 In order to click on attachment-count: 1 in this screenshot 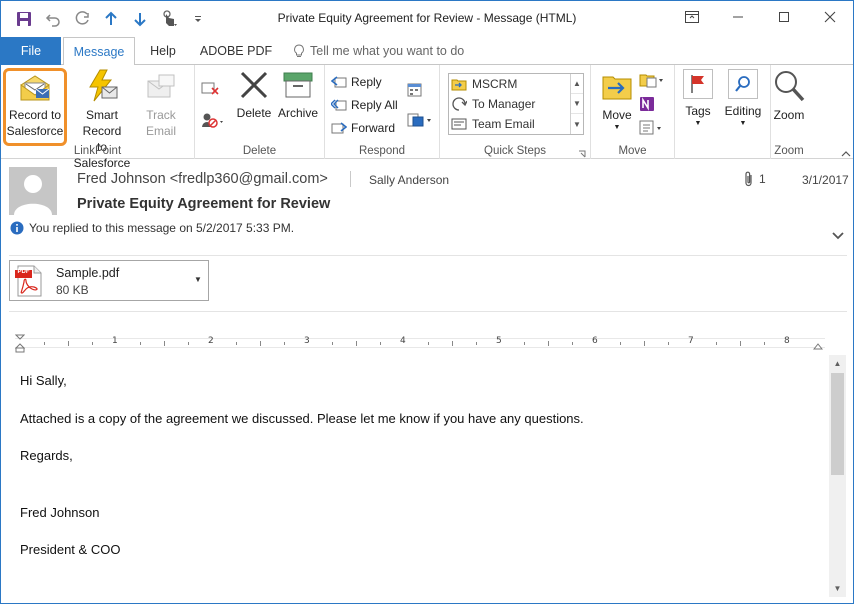, I will do `click(755, 179)`.